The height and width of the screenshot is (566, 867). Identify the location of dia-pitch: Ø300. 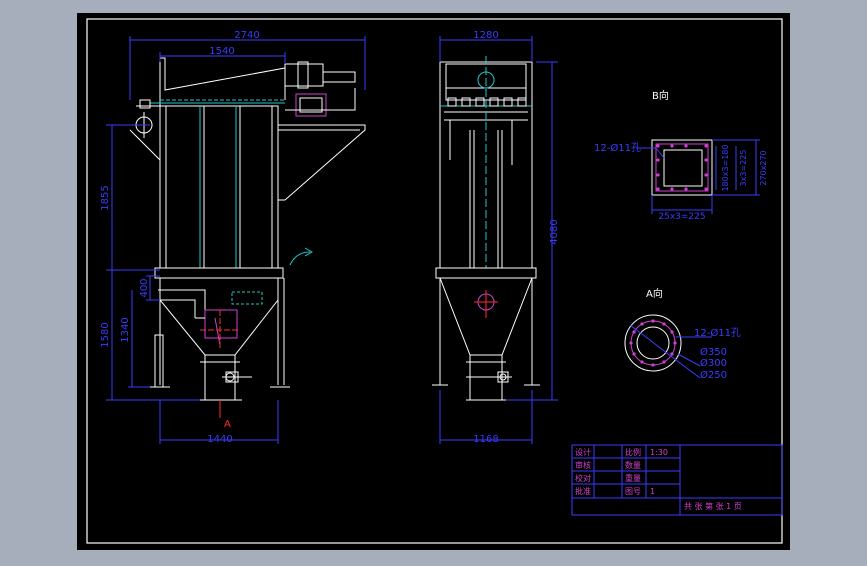
(713, 363).